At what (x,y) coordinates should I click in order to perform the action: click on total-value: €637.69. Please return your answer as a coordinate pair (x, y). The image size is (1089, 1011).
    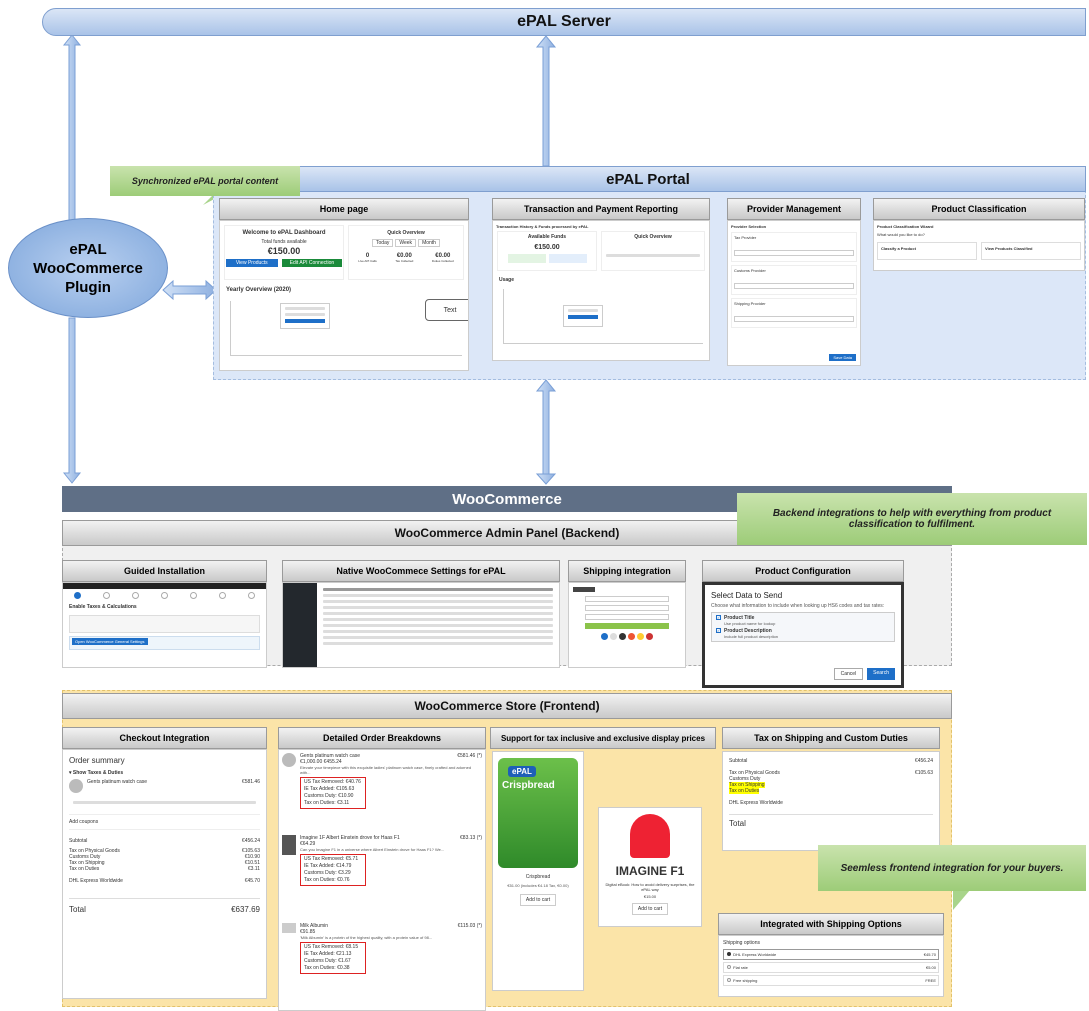
    Looking at the image, I should click on (245, 909).